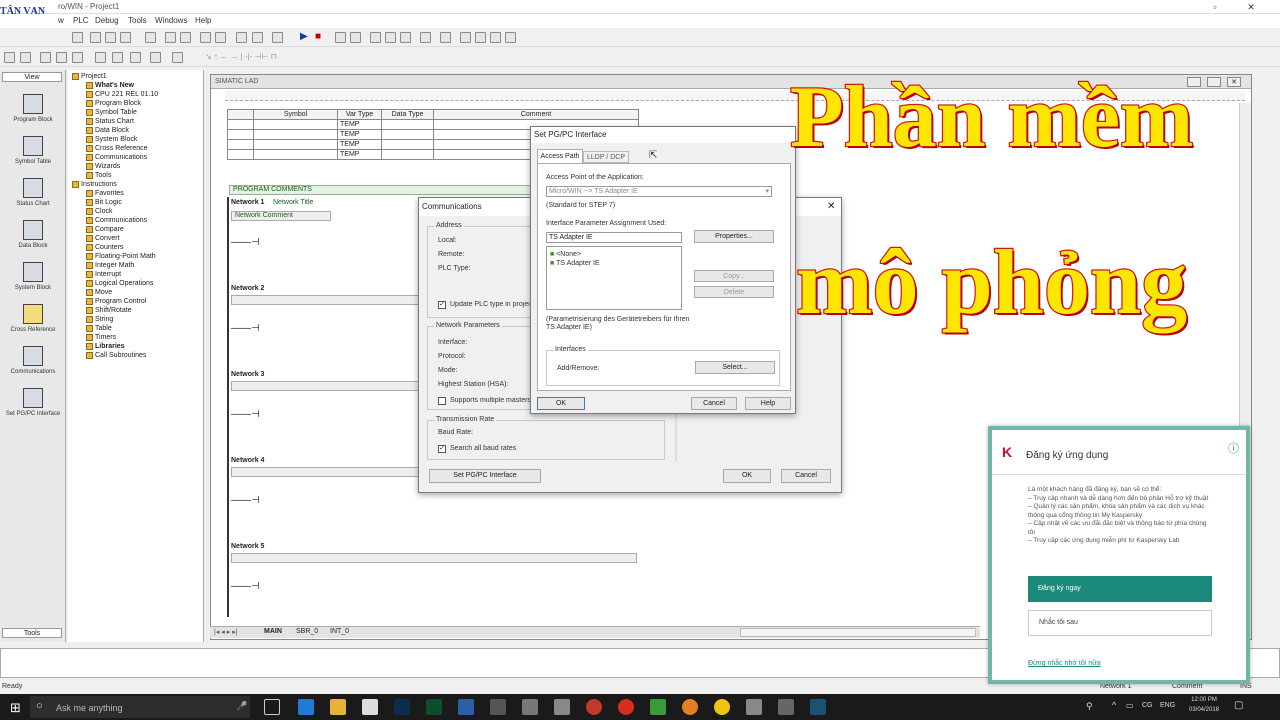 Image resolution: width=1280 pixels, height=720 pixels. What do you see at coordinates (137, 238) in the screenshot?
I see `tree-item: Convert` at bounding box center [137, 238].